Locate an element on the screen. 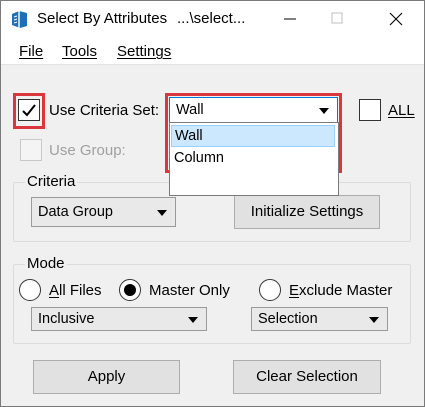 The height and width of the screenshot is (407, 425). criteria-set-select: Wall is located at coordinates (253, 110).